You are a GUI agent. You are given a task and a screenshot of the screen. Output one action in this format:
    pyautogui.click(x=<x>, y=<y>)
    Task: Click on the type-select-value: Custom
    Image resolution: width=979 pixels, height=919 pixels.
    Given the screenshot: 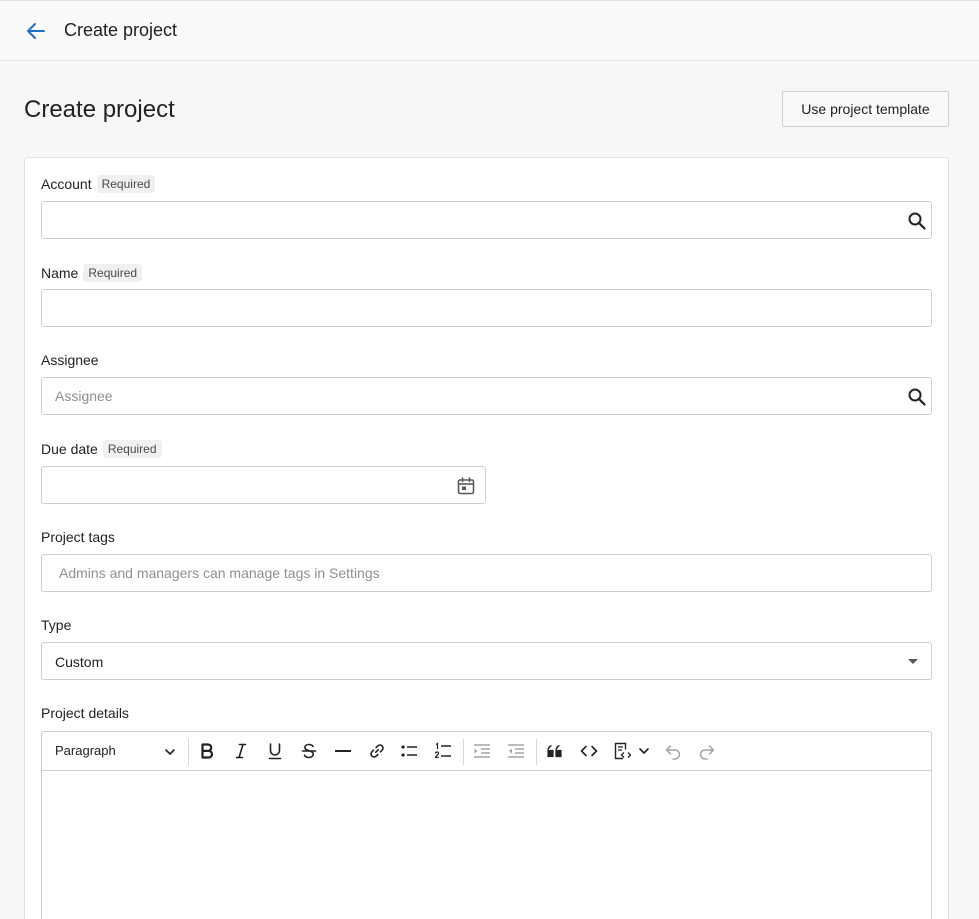 What is the action you would take?
    pyautogui.click(x=79, y=662)
    